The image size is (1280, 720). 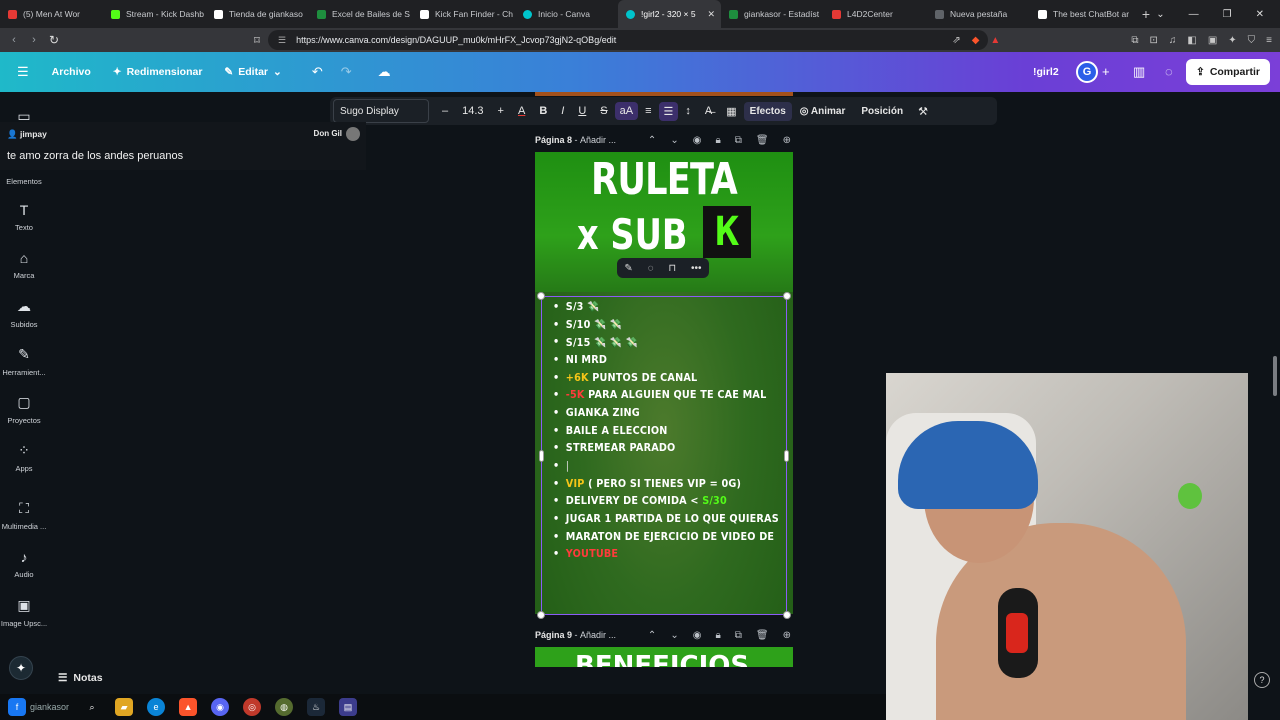 I want to click on insights-icon: ▥, so click(x=1139, y=72).